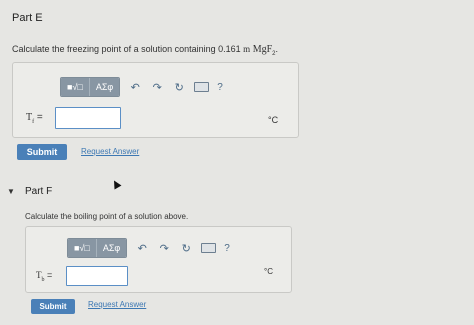  Describe the element at coordinates (43, 279) in the screenshot. I see `part-f-var-sub: b` at that location.